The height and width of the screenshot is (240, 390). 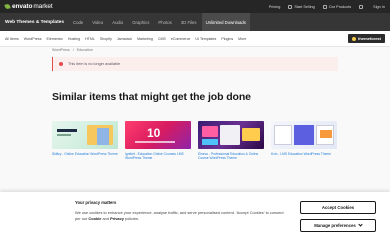 I want to click on subcategory-all-items: All Items, so click(x=12, y=39).